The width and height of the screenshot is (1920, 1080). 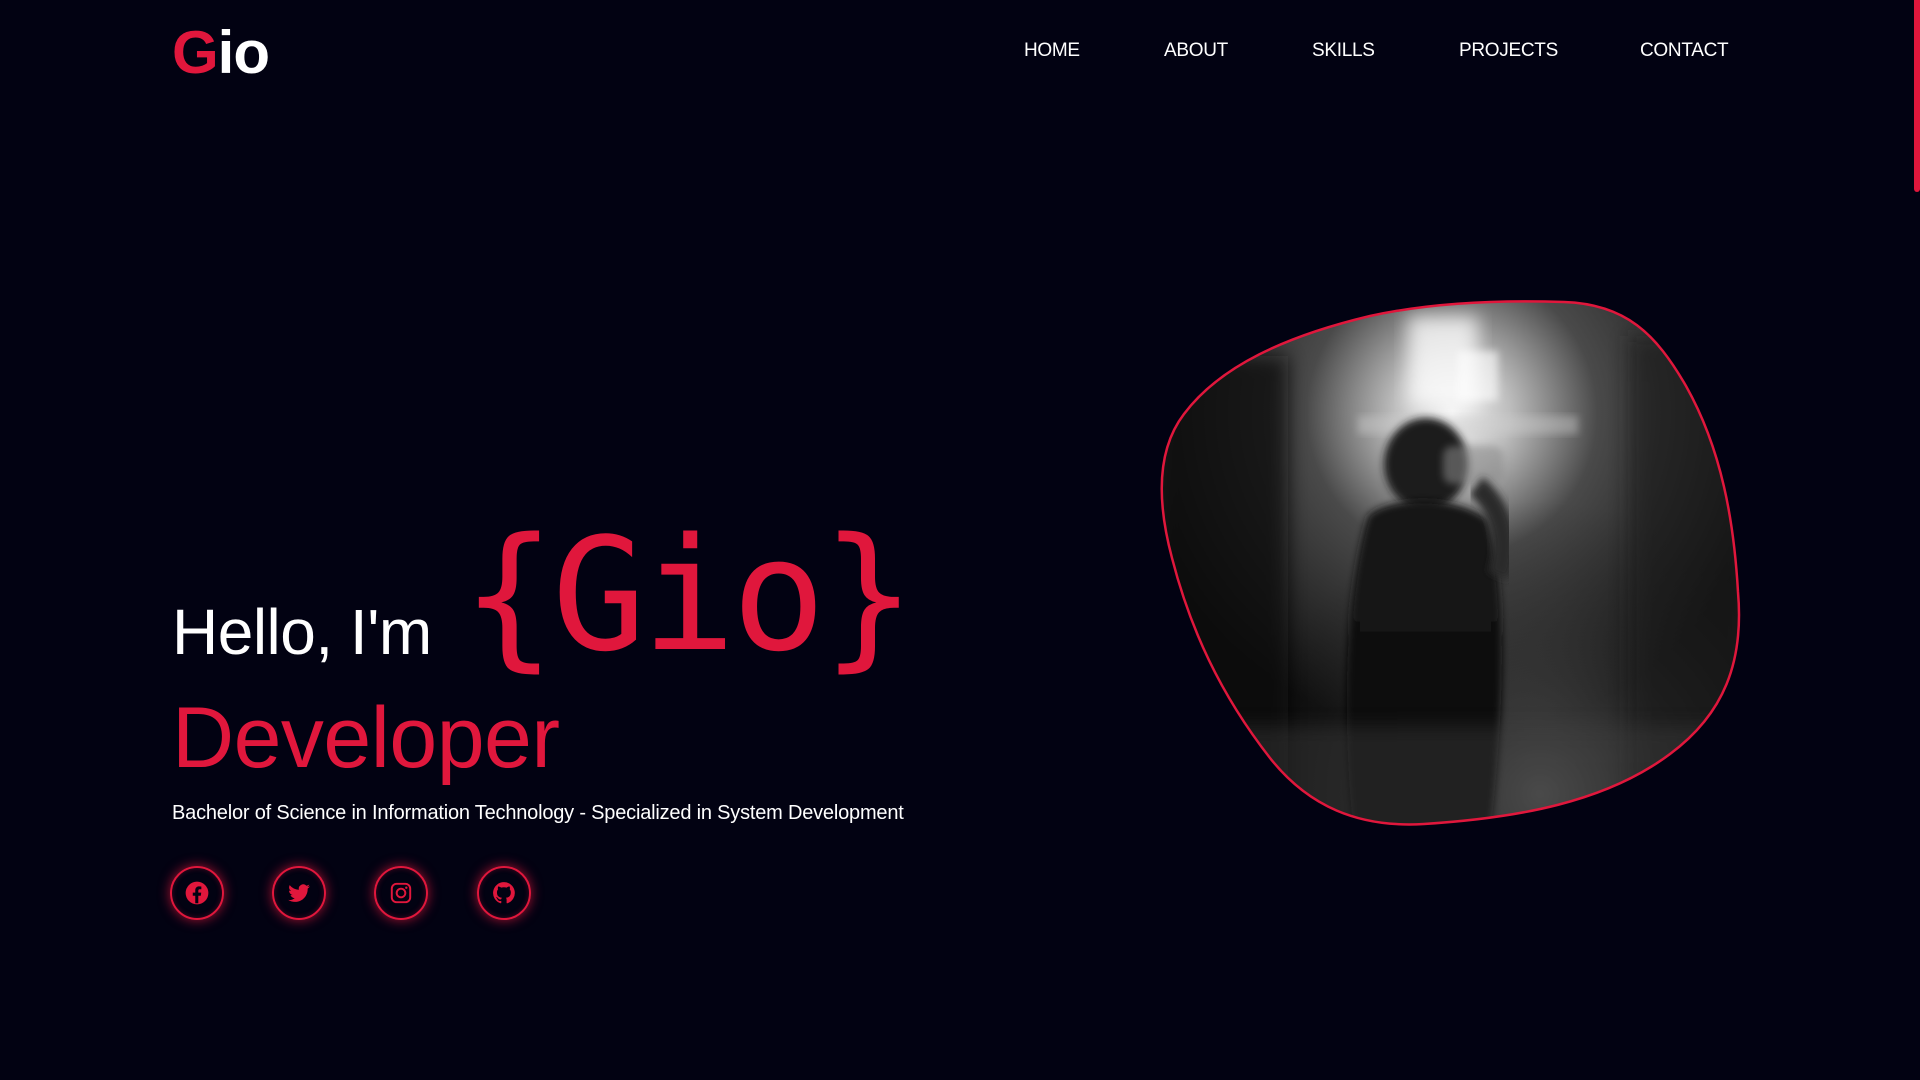 I want to click on facebook-link, so click(x=197, y=893).